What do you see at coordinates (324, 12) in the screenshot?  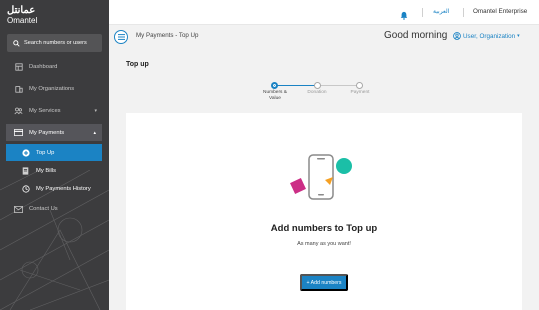 I see `top-bar: العربية Omantel Enterprise` at bounding box center [324, 12].